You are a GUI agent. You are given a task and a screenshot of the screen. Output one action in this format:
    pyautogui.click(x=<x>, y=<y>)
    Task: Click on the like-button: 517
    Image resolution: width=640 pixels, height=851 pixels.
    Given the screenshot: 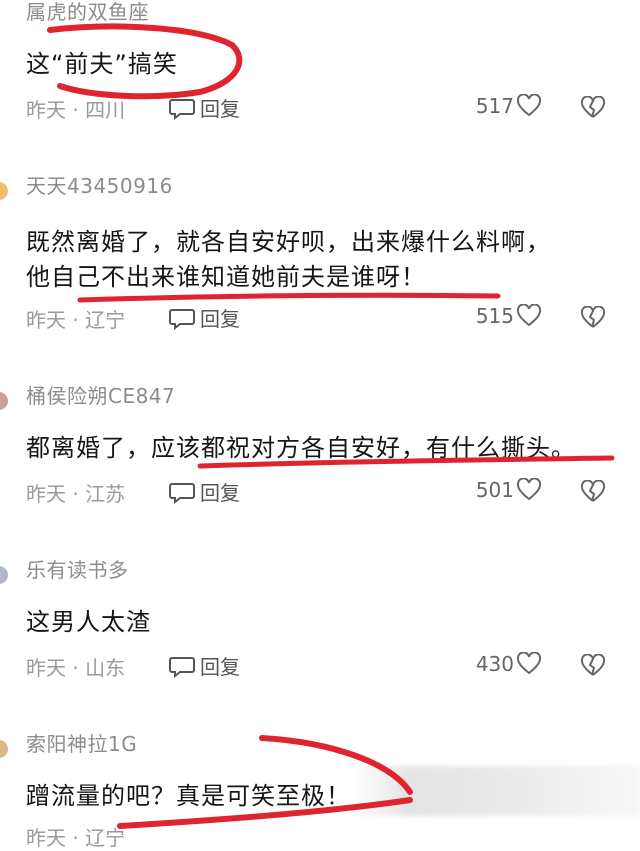 What is the action you would take?
    pyautogui.click(x=509, y=106)
    